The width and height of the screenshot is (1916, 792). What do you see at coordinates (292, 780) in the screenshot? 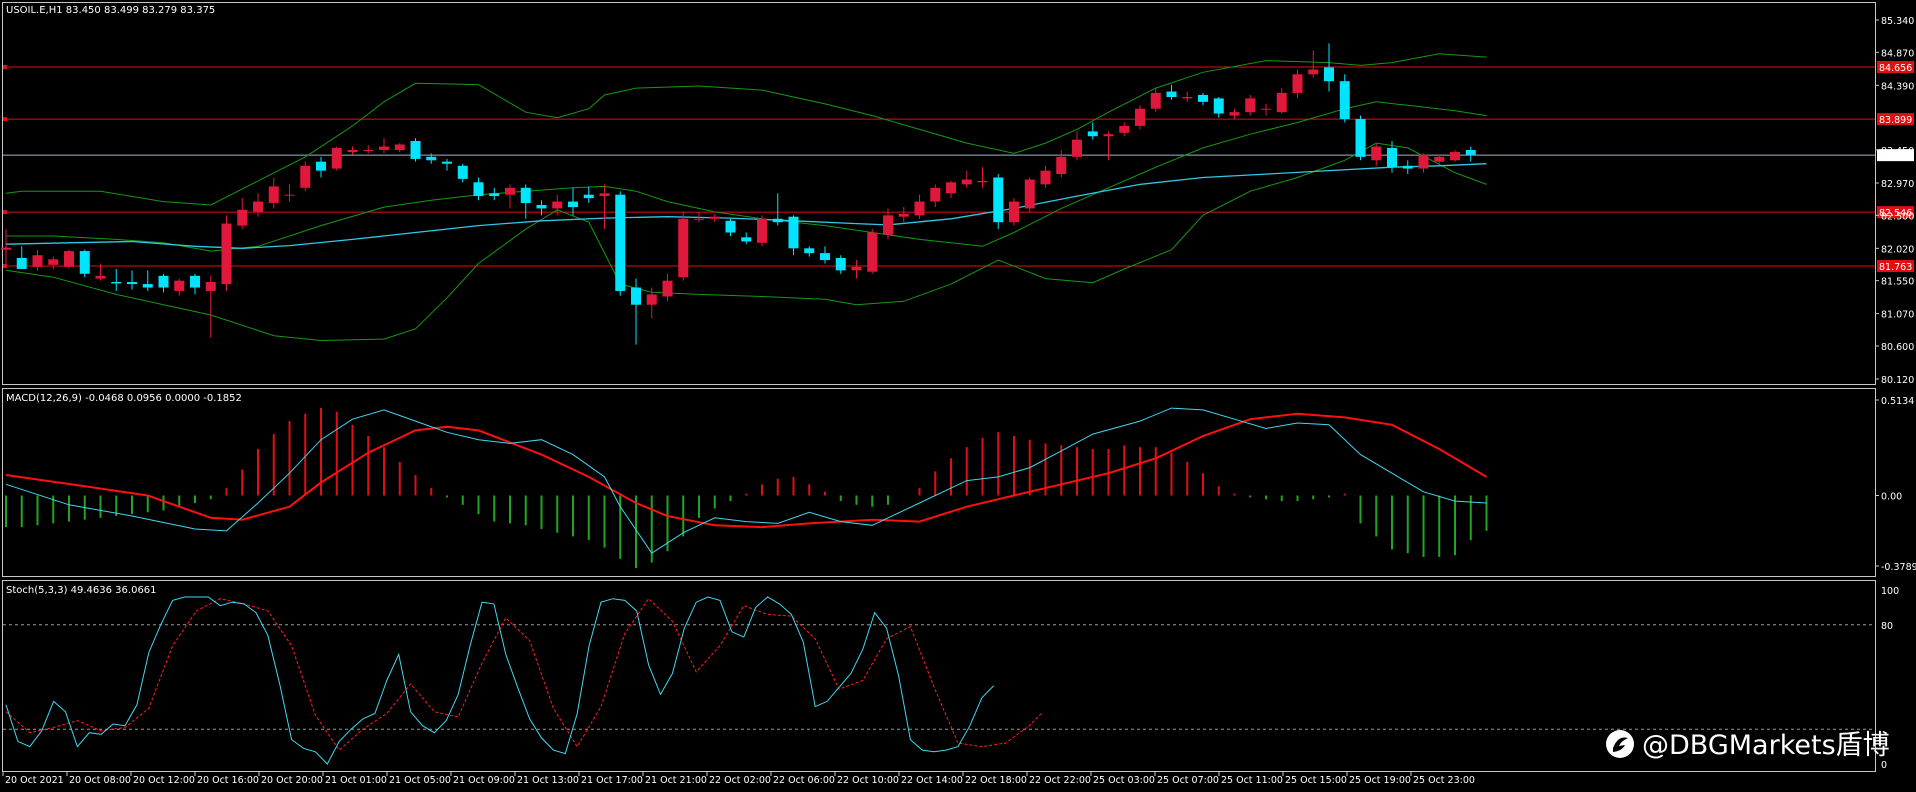
I see `time-tick-label: 20 Oct 20:00` at bounding box center [292, 780].